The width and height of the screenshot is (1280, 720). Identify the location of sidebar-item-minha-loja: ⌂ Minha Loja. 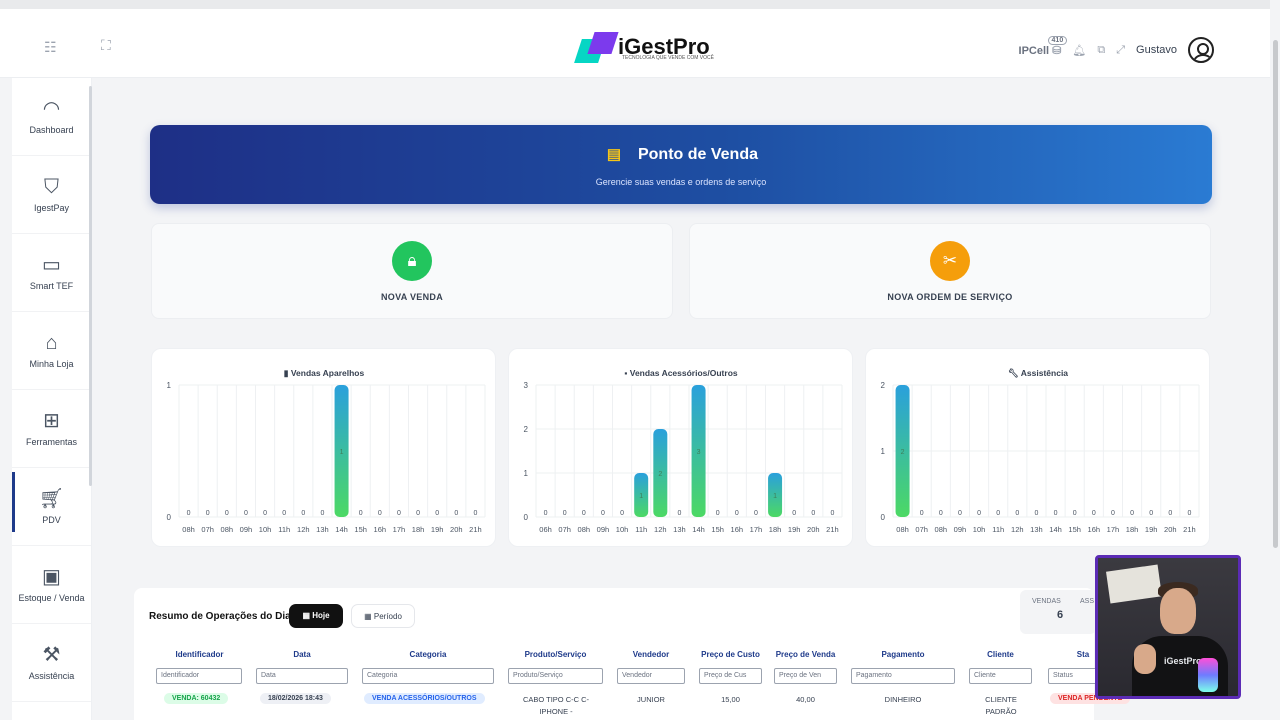
(51, 351).